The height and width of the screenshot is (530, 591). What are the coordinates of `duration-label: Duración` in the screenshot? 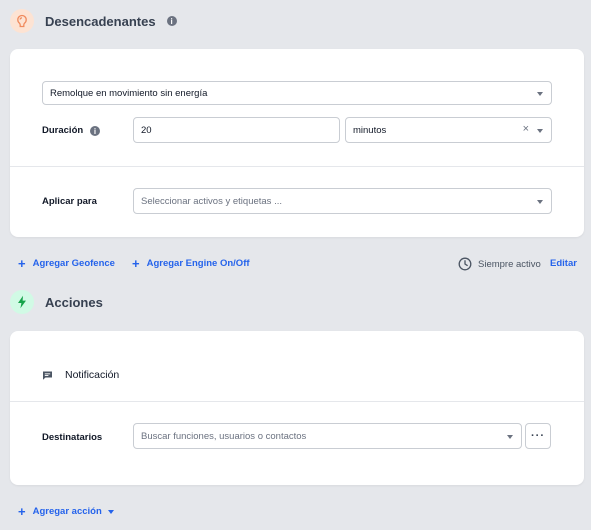 It's located at (63, 130).